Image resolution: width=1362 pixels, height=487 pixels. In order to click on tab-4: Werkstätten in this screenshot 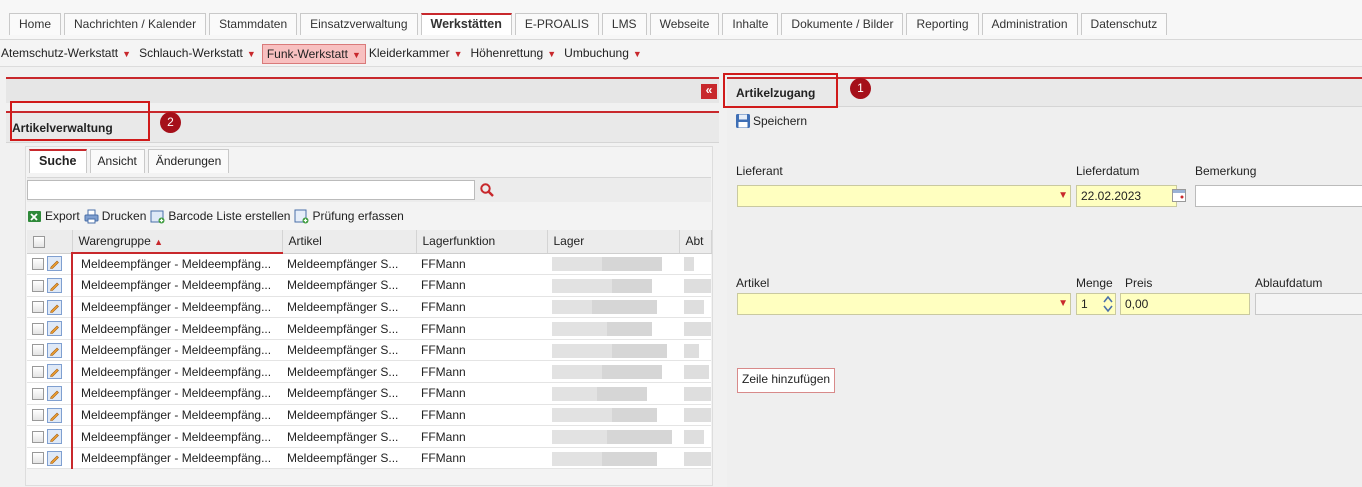, I will do `click(466, 24)`.